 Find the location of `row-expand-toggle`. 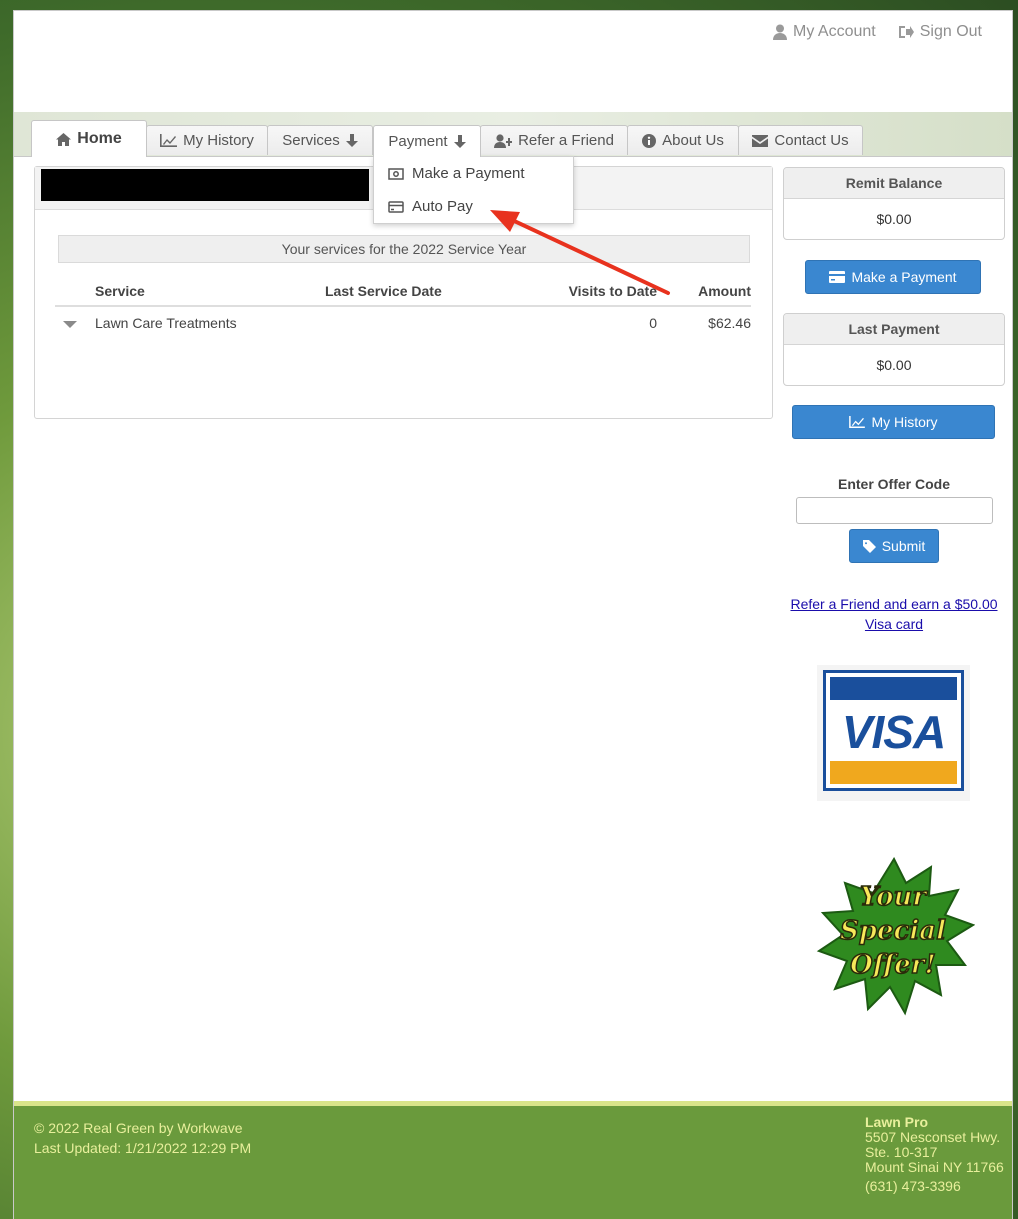

row-expand-toggle is located at coordinates (75, 322).